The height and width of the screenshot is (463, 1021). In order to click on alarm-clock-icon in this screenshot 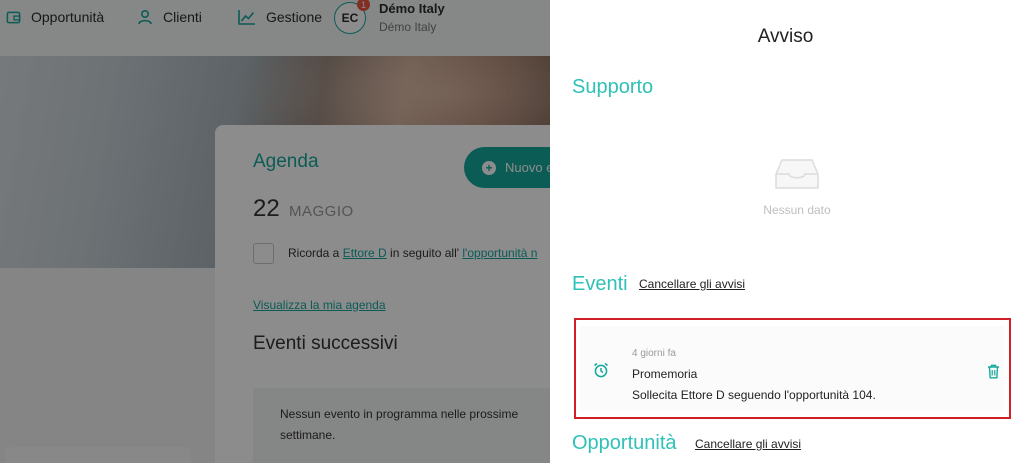, I will do `click(601, 370)`.